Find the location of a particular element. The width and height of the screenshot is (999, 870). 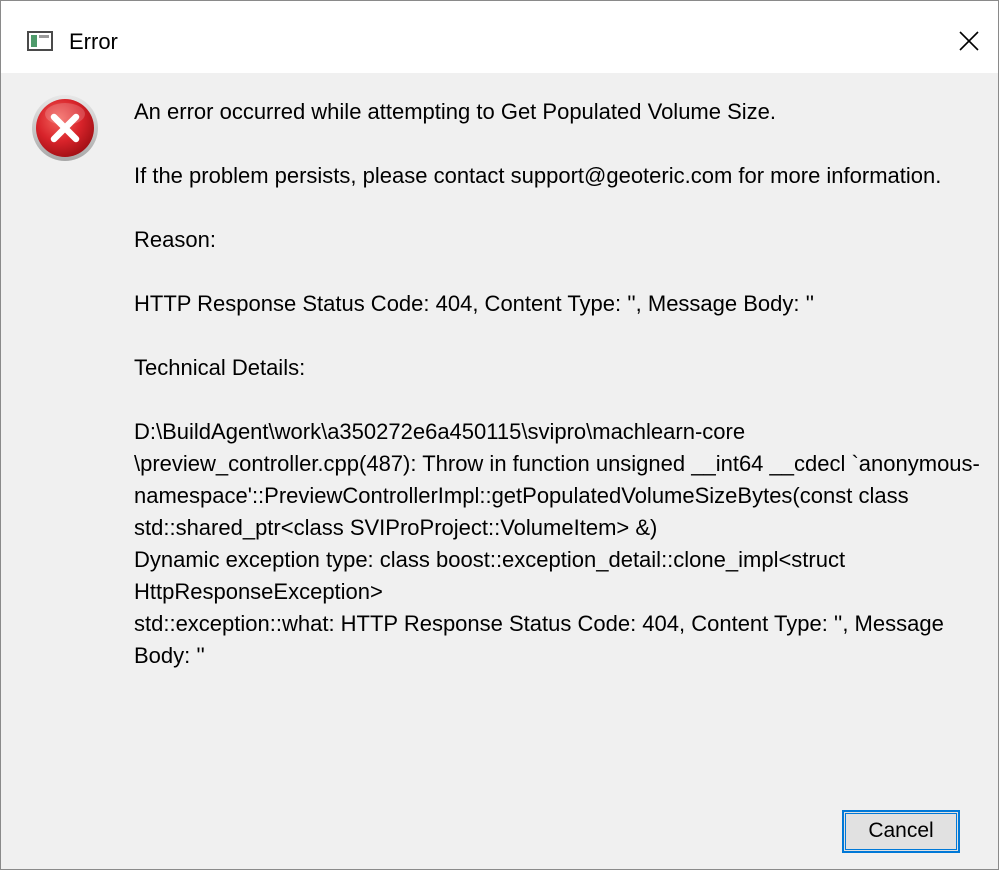

close-button is located at coordinates (969, 41).